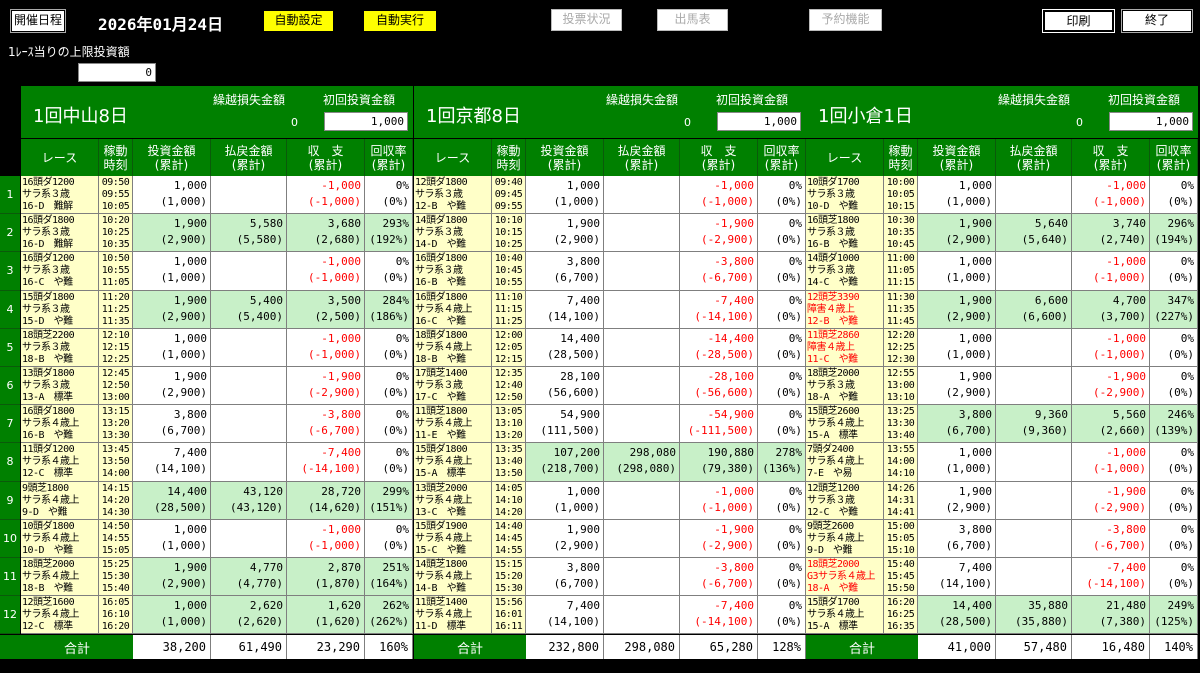 Image resolution: width=1200 pixels, height=673 pixels. I want to click on row-number: 9, so click(10, 500).